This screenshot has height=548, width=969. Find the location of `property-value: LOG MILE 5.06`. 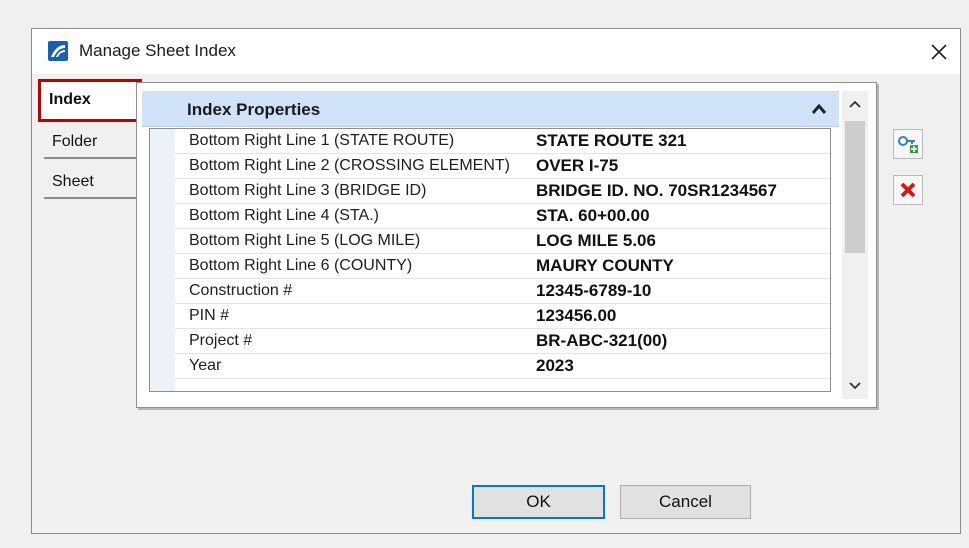

property-value: LOG MILE 5.06 is located at coordinates (596, 241).